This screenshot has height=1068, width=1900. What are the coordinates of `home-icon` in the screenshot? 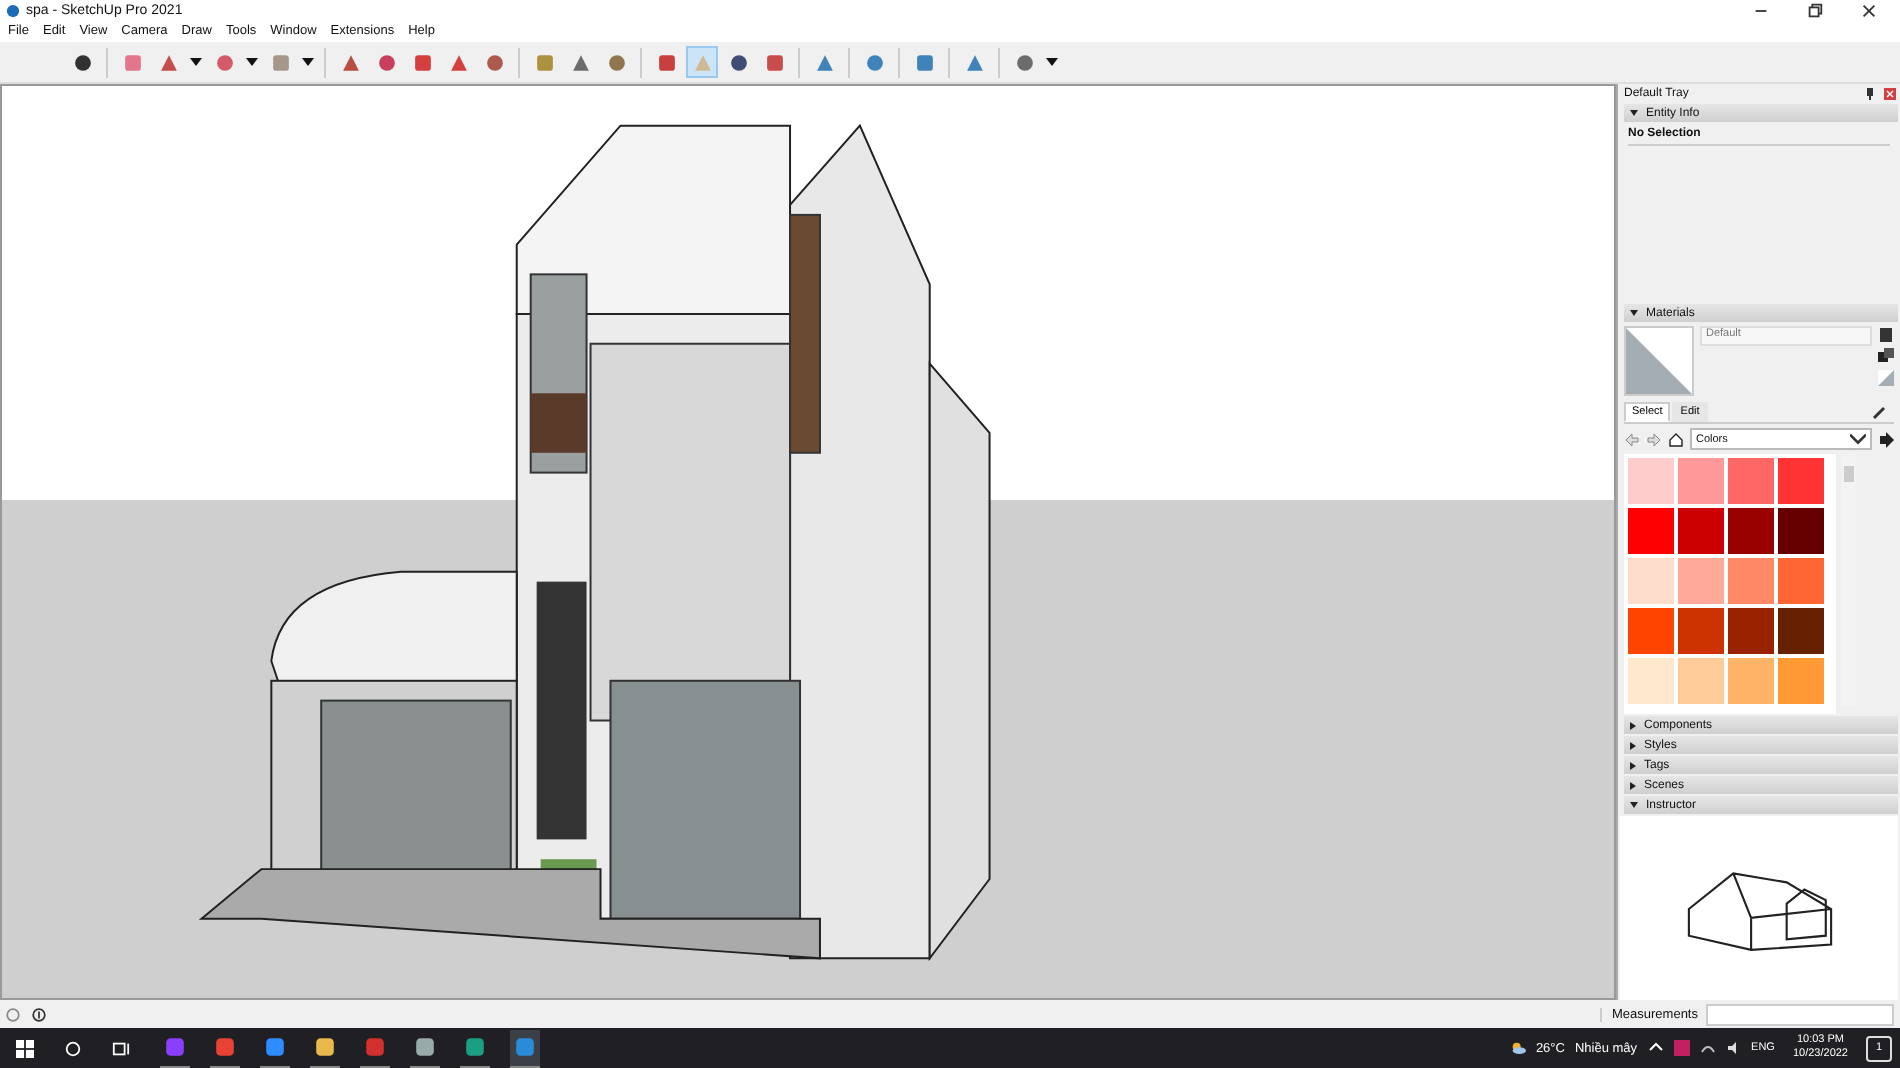 It's located at (1676, 439).